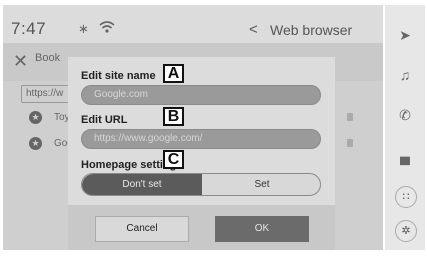 The width and height of the screenshot is (427, 259). Describe the element at coordinates (405, 35) in the screenshot. I see `navigation-arrow-icon: ➤` at that location.